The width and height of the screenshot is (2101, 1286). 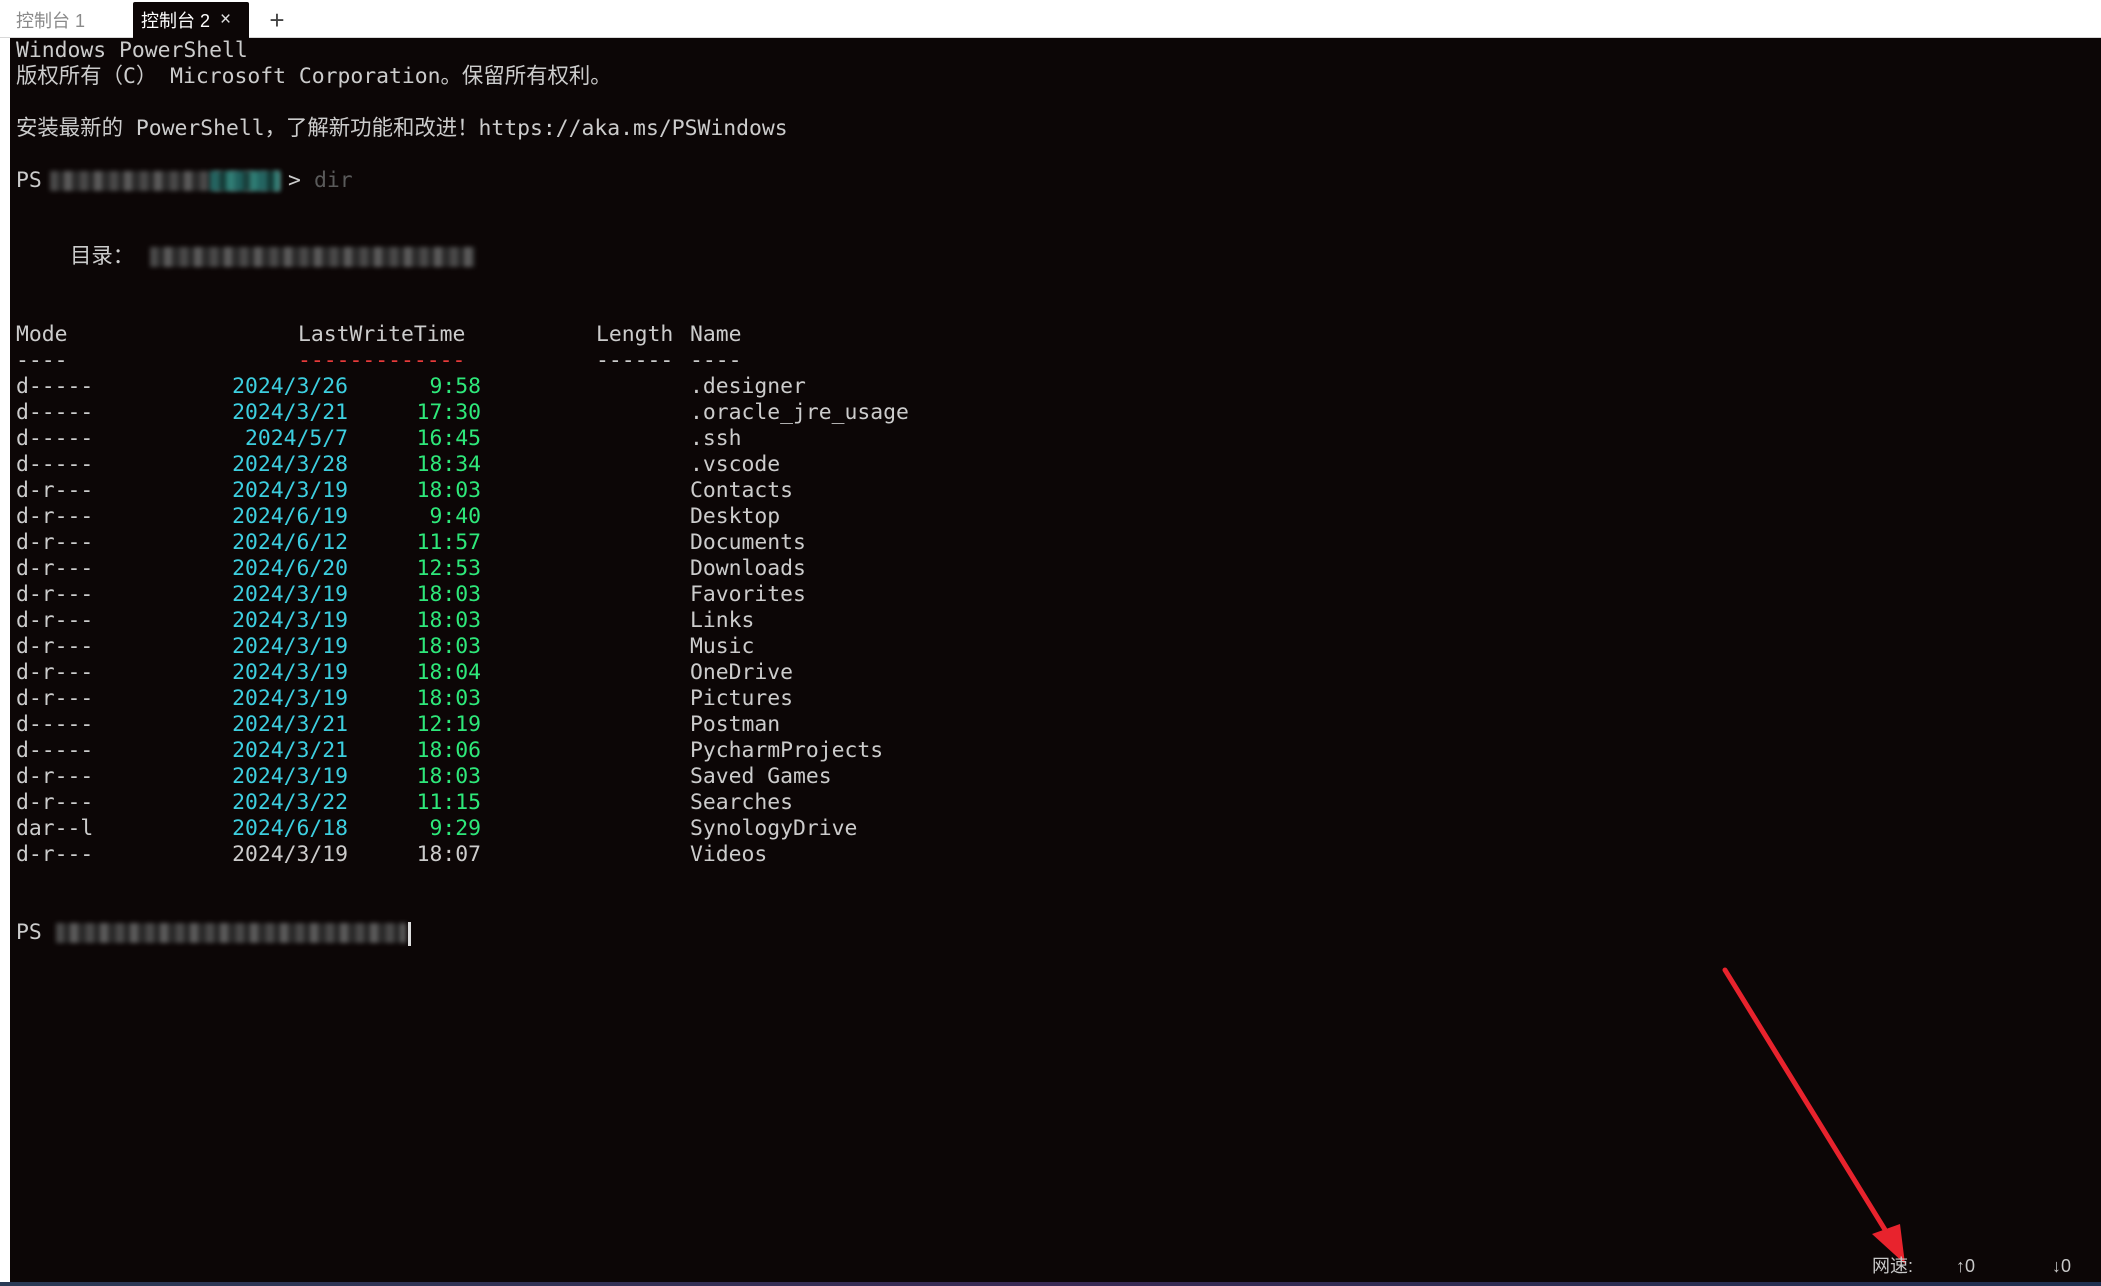 What do you see at coordinates (290, 542) in the screenshot?
I see `row-date: 2024/6/12` at bounding box center [290, 542].